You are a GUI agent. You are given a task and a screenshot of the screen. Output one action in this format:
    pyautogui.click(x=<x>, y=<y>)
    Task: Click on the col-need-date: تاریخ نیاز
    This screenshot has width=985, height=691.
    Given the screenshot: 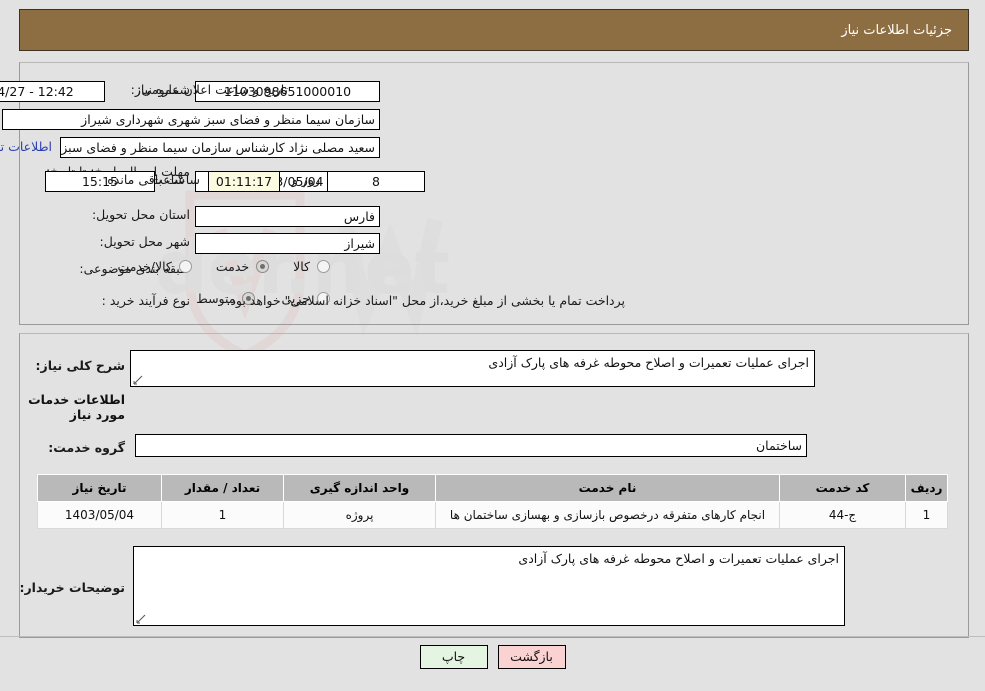 What is the action you would take?
    pyautogui.click(x=99, y=488)
    